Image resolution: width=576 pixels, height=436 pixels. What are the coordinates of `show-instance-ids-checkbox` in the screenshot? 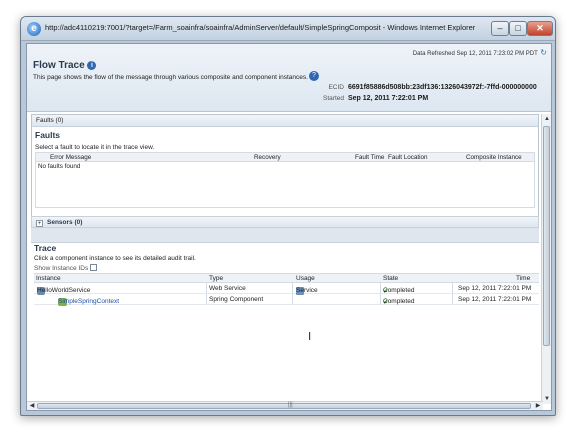 It's located at (94, 267).